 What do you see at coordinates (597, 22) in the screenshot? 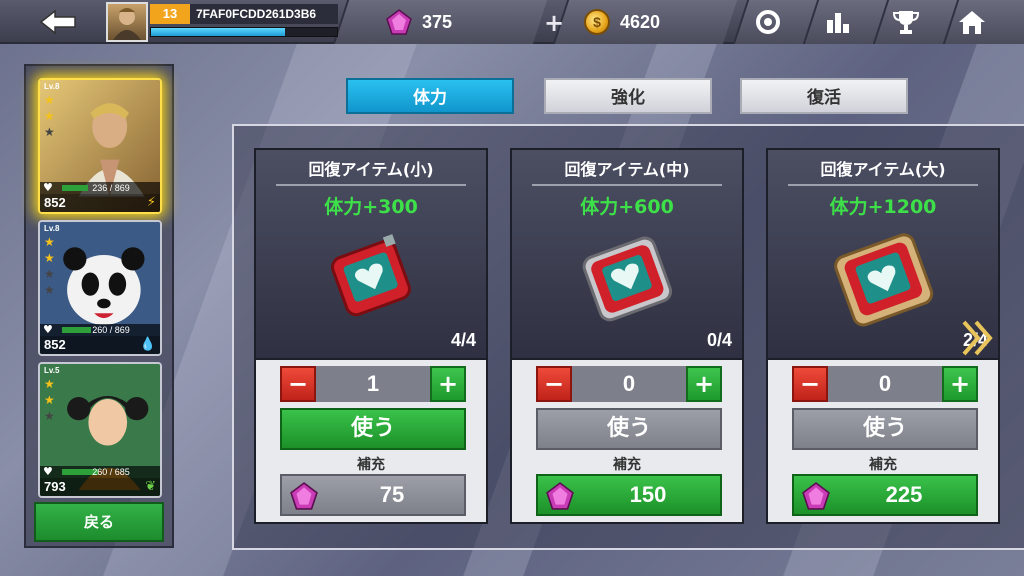
I see `coin-icon: $` at bounding box center [597, 22].